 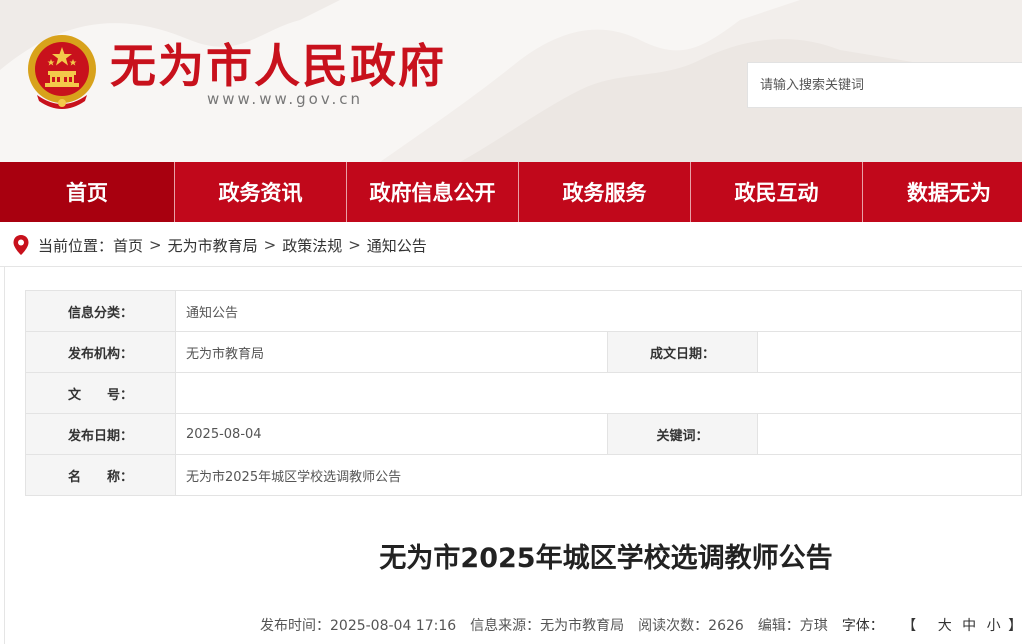 I want to click on meta-views: 阅读次数：2626, so click(x=691, y=626).